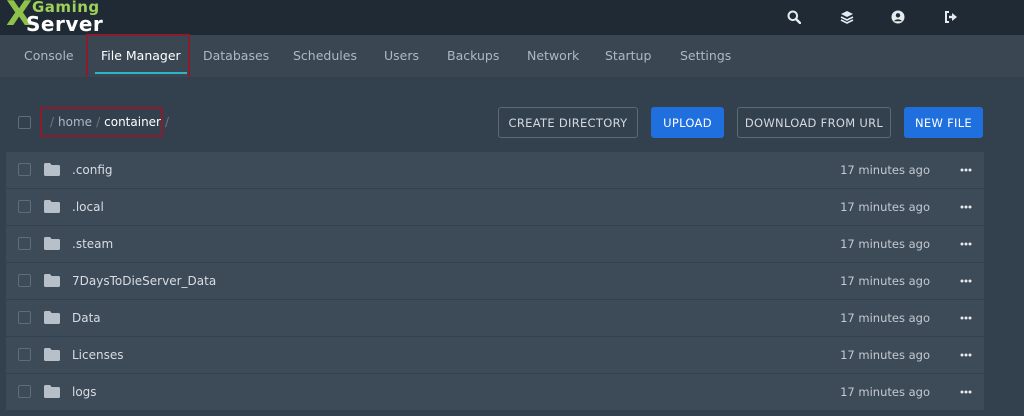  I want to click on tab-console: Console, so click(49, 56).